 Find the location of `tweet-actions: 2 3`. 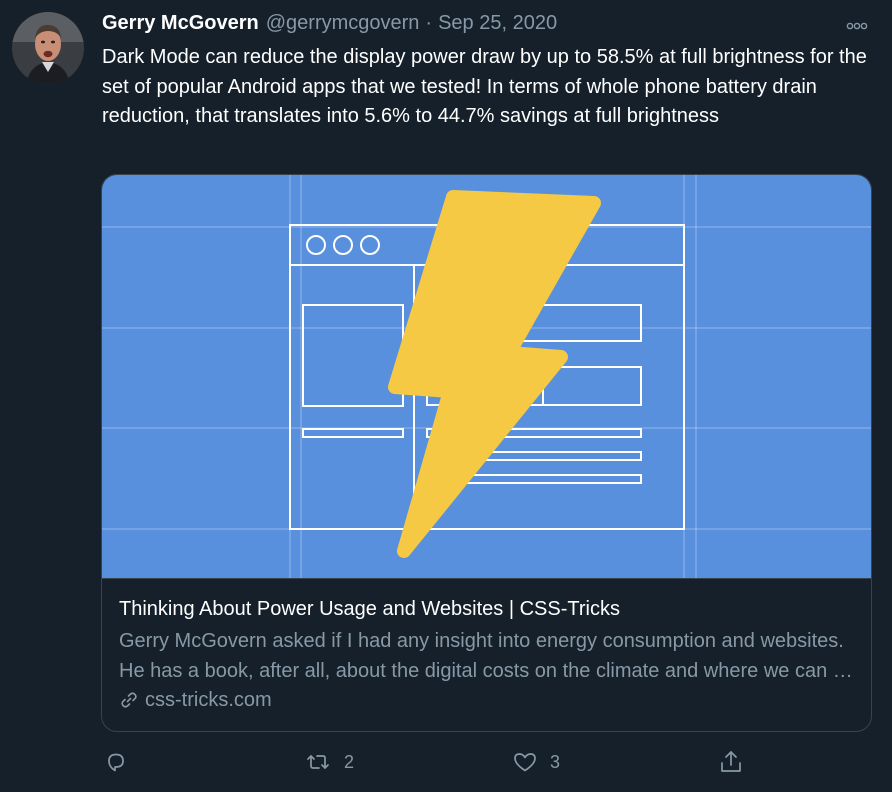

tweet-actions: 2 3 is located at coordinates (446, 762).